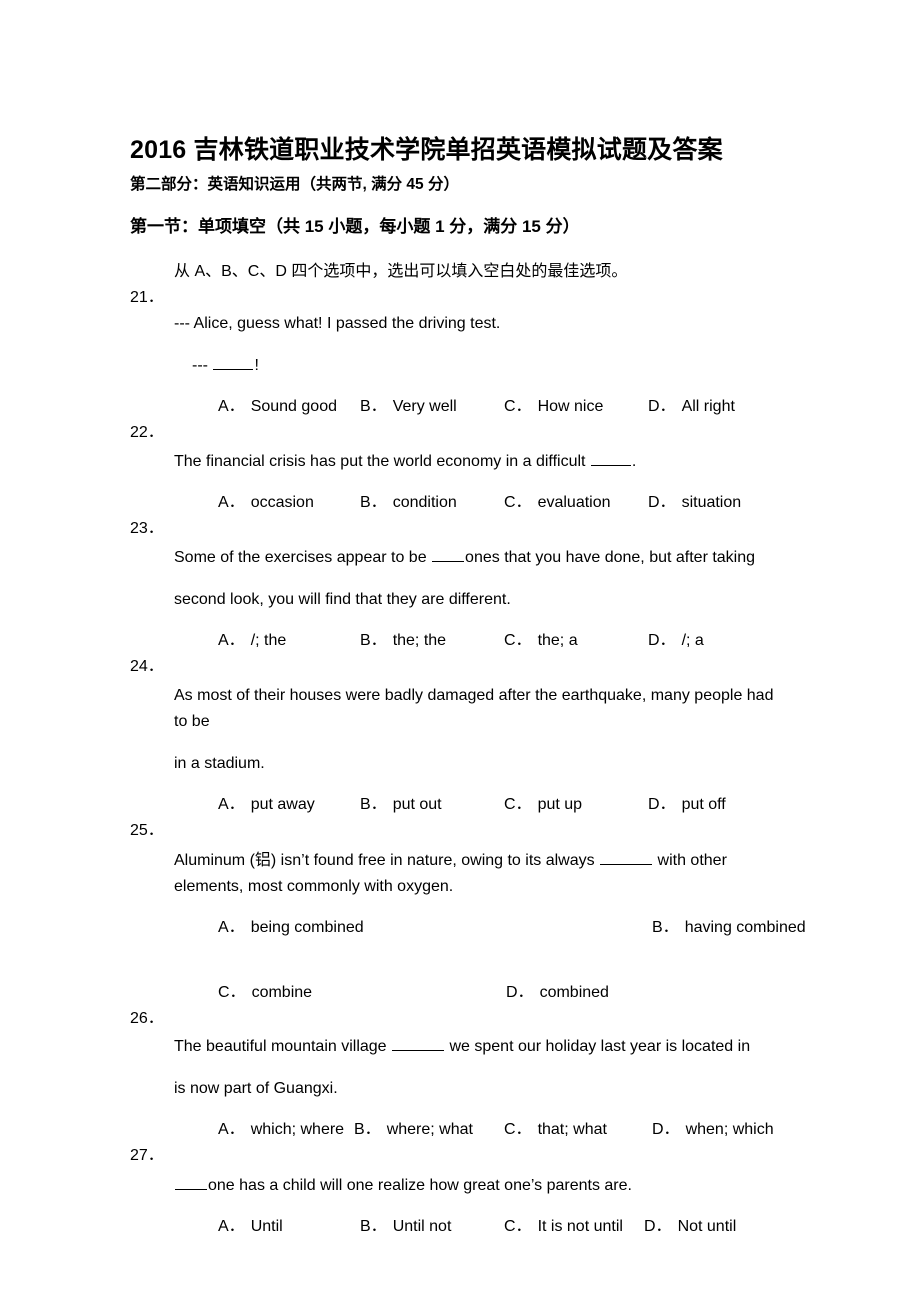 This screenshot has height=1302, width=920. I want to click on option-b: B． the; the, so click(403, 641).